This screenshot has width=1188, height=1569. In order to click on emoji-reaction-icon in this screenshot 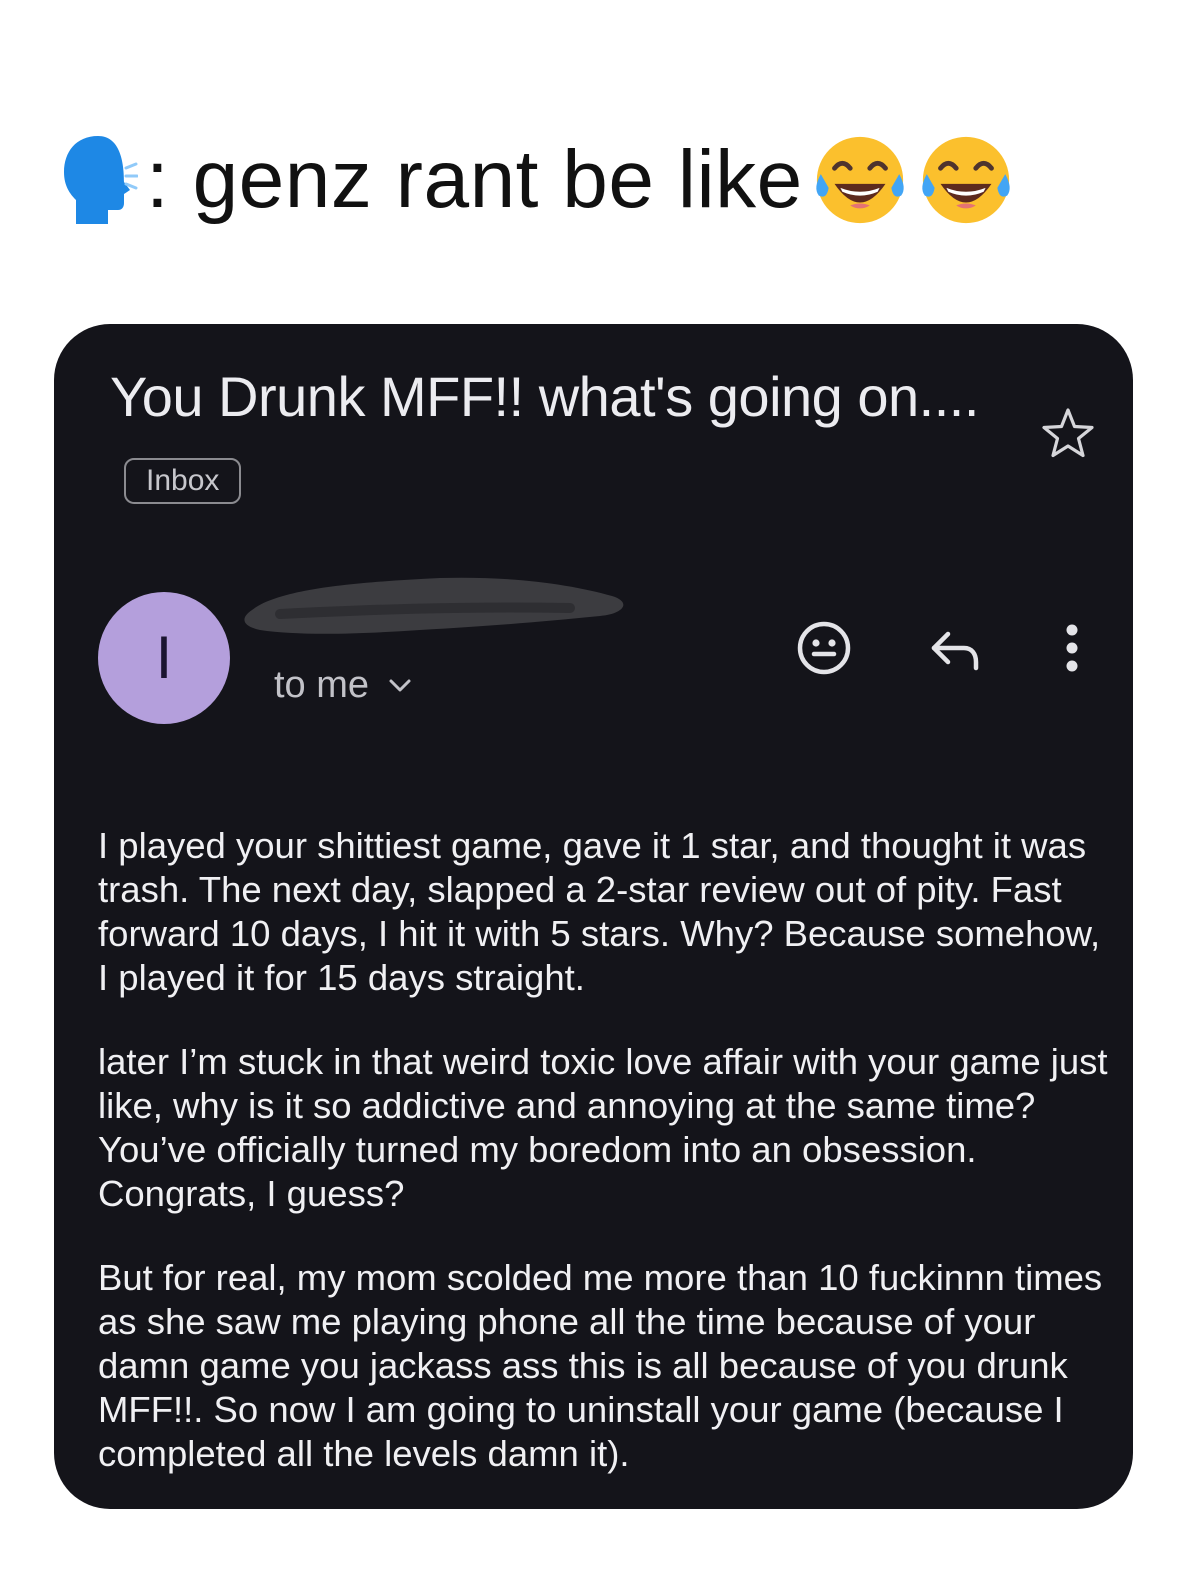, I will do `click(824, 648)`.